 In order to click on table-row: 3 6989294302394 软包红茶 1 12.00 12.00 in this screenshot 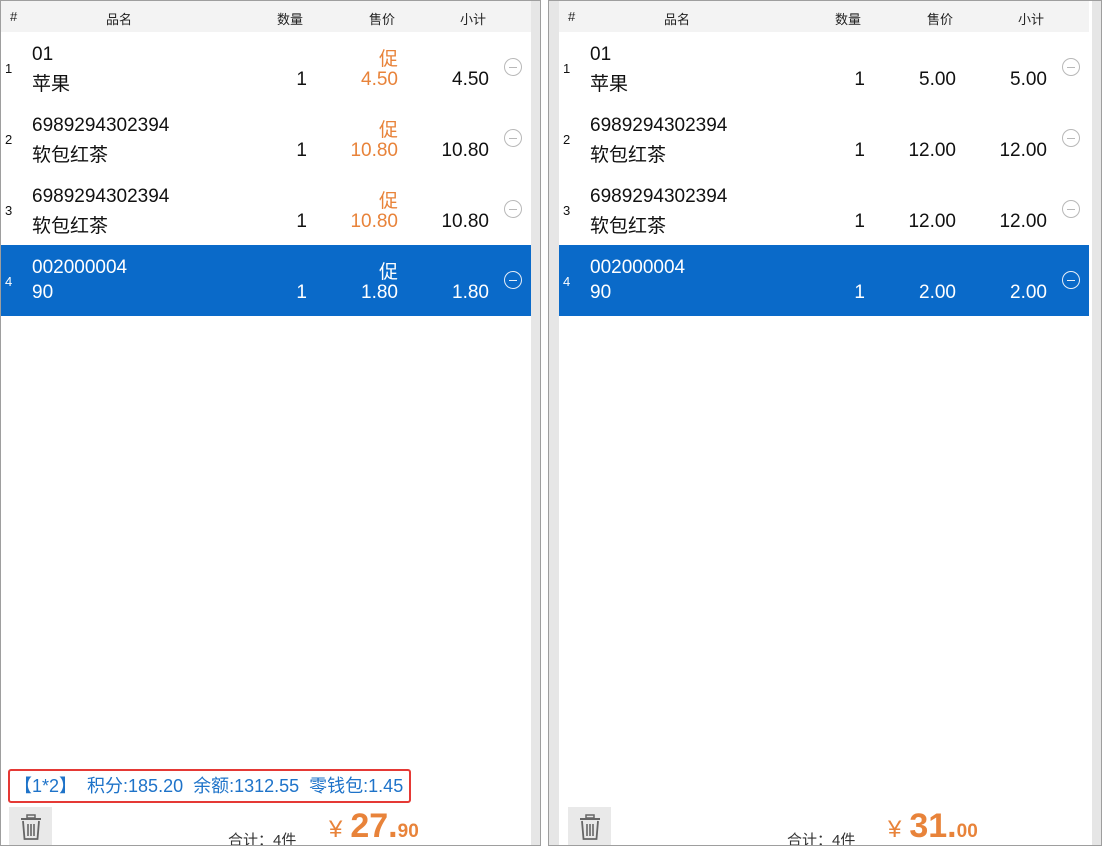, I will do `click(824, 209)`.